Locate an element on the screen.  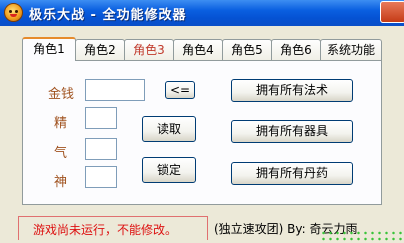
money-field is located at coordinates (115, 90).